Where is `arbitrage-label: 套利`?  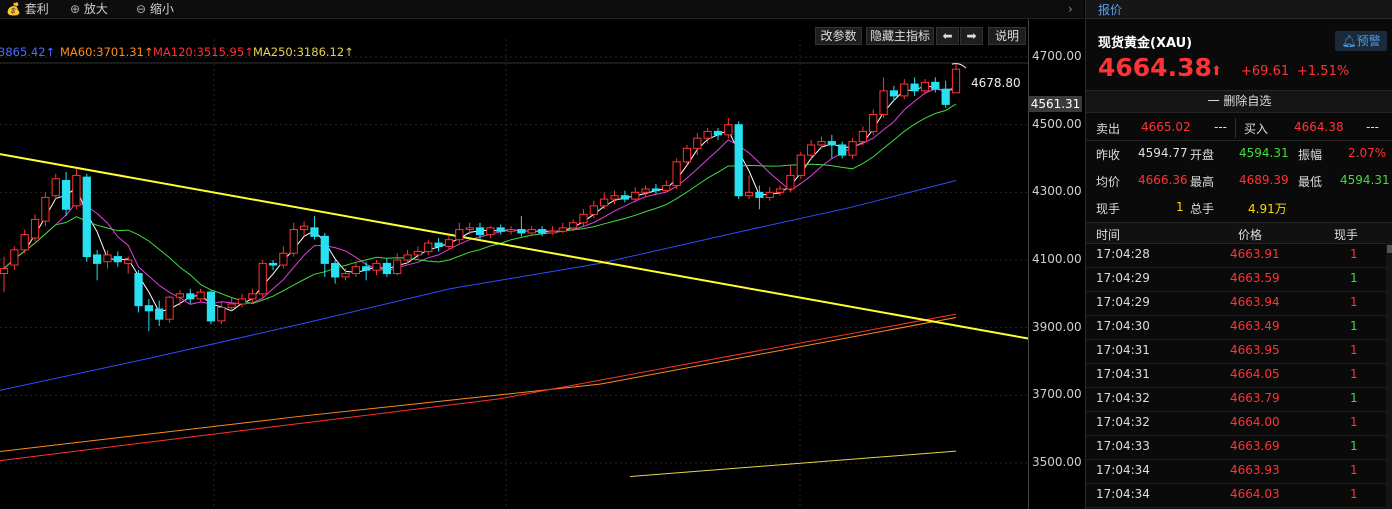 arbitrage-label: 套利 is located at coordinates (36, 9).